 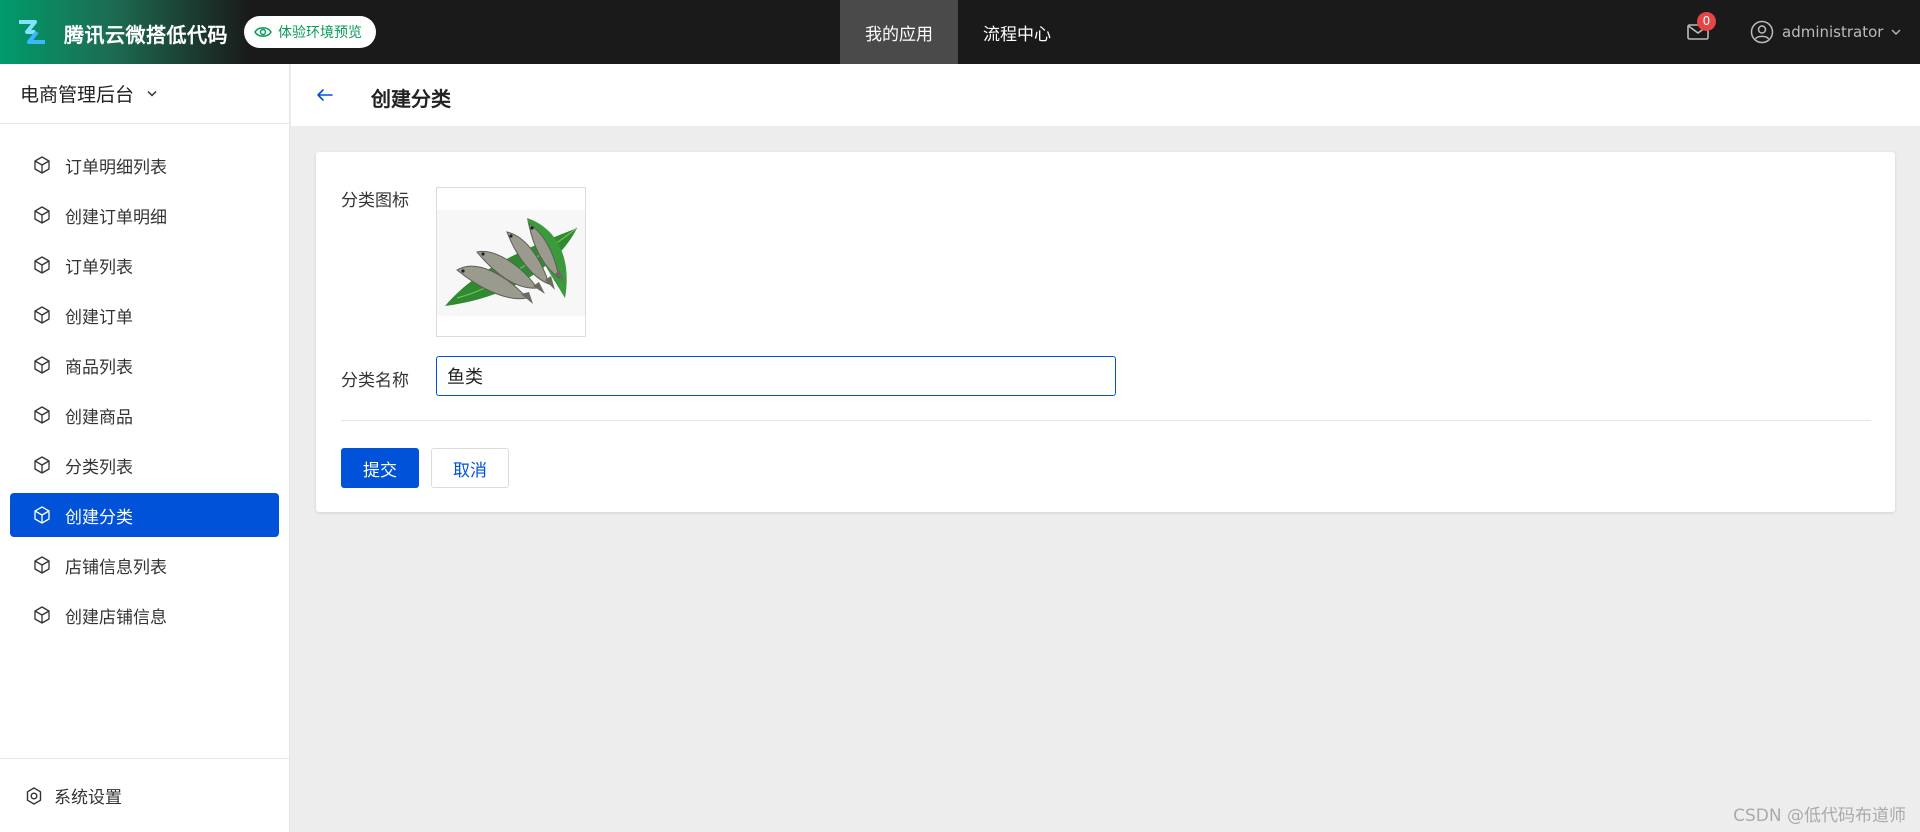 I want to click on sidebar-item-label: 创建商品, so click(x=99, y=417).